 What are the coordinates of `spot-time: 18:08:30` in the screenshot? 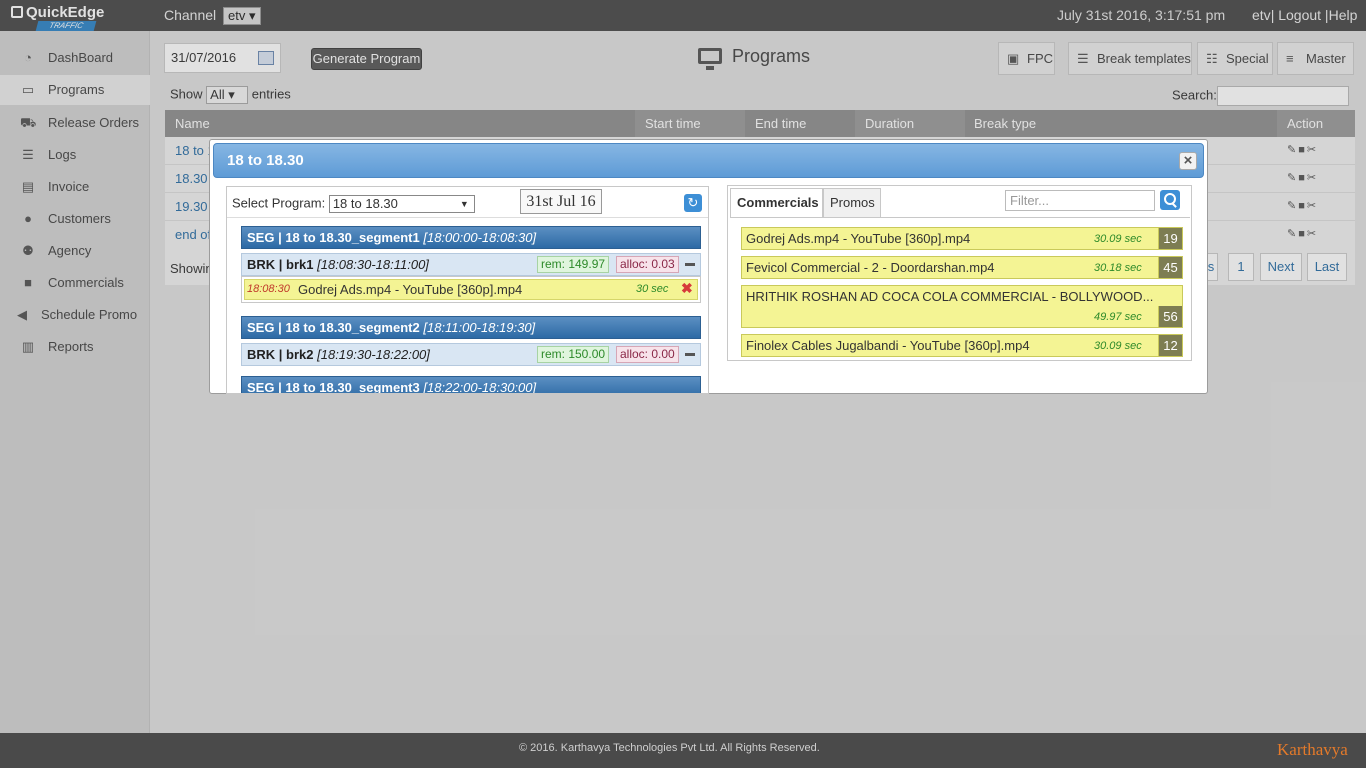 It's located at (268, 289).